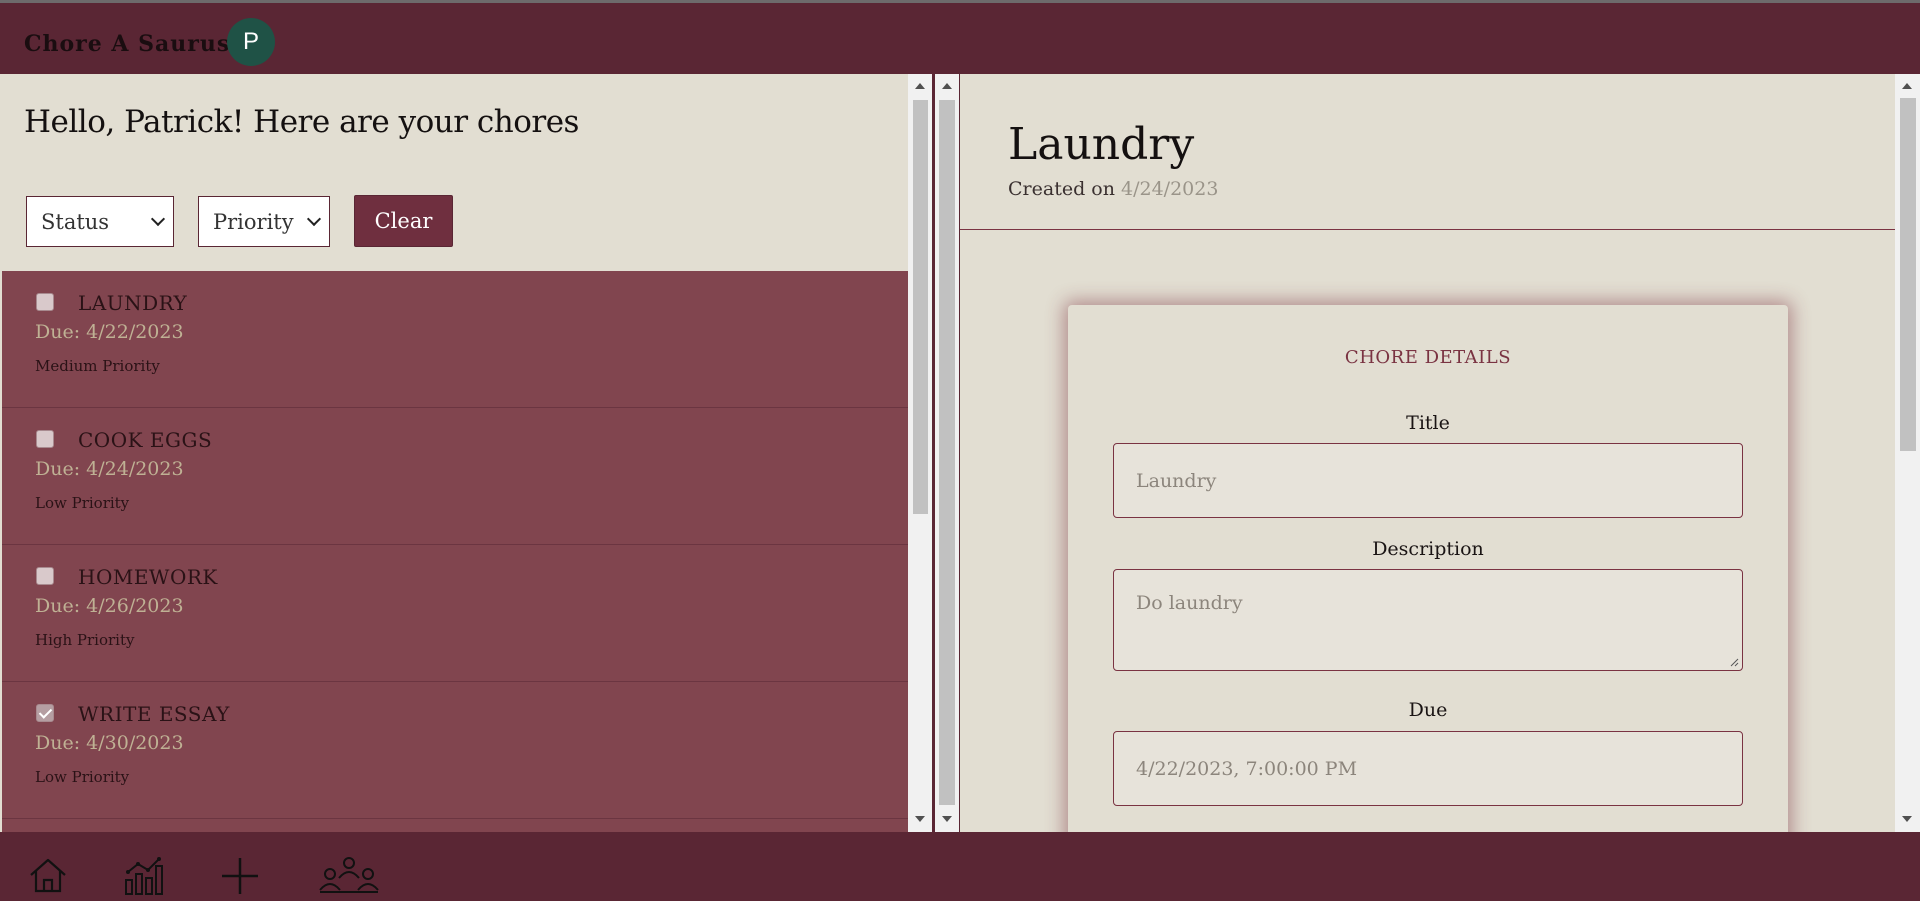  I want to click on app-header: Chore A Saurus P, so click(960, 38).